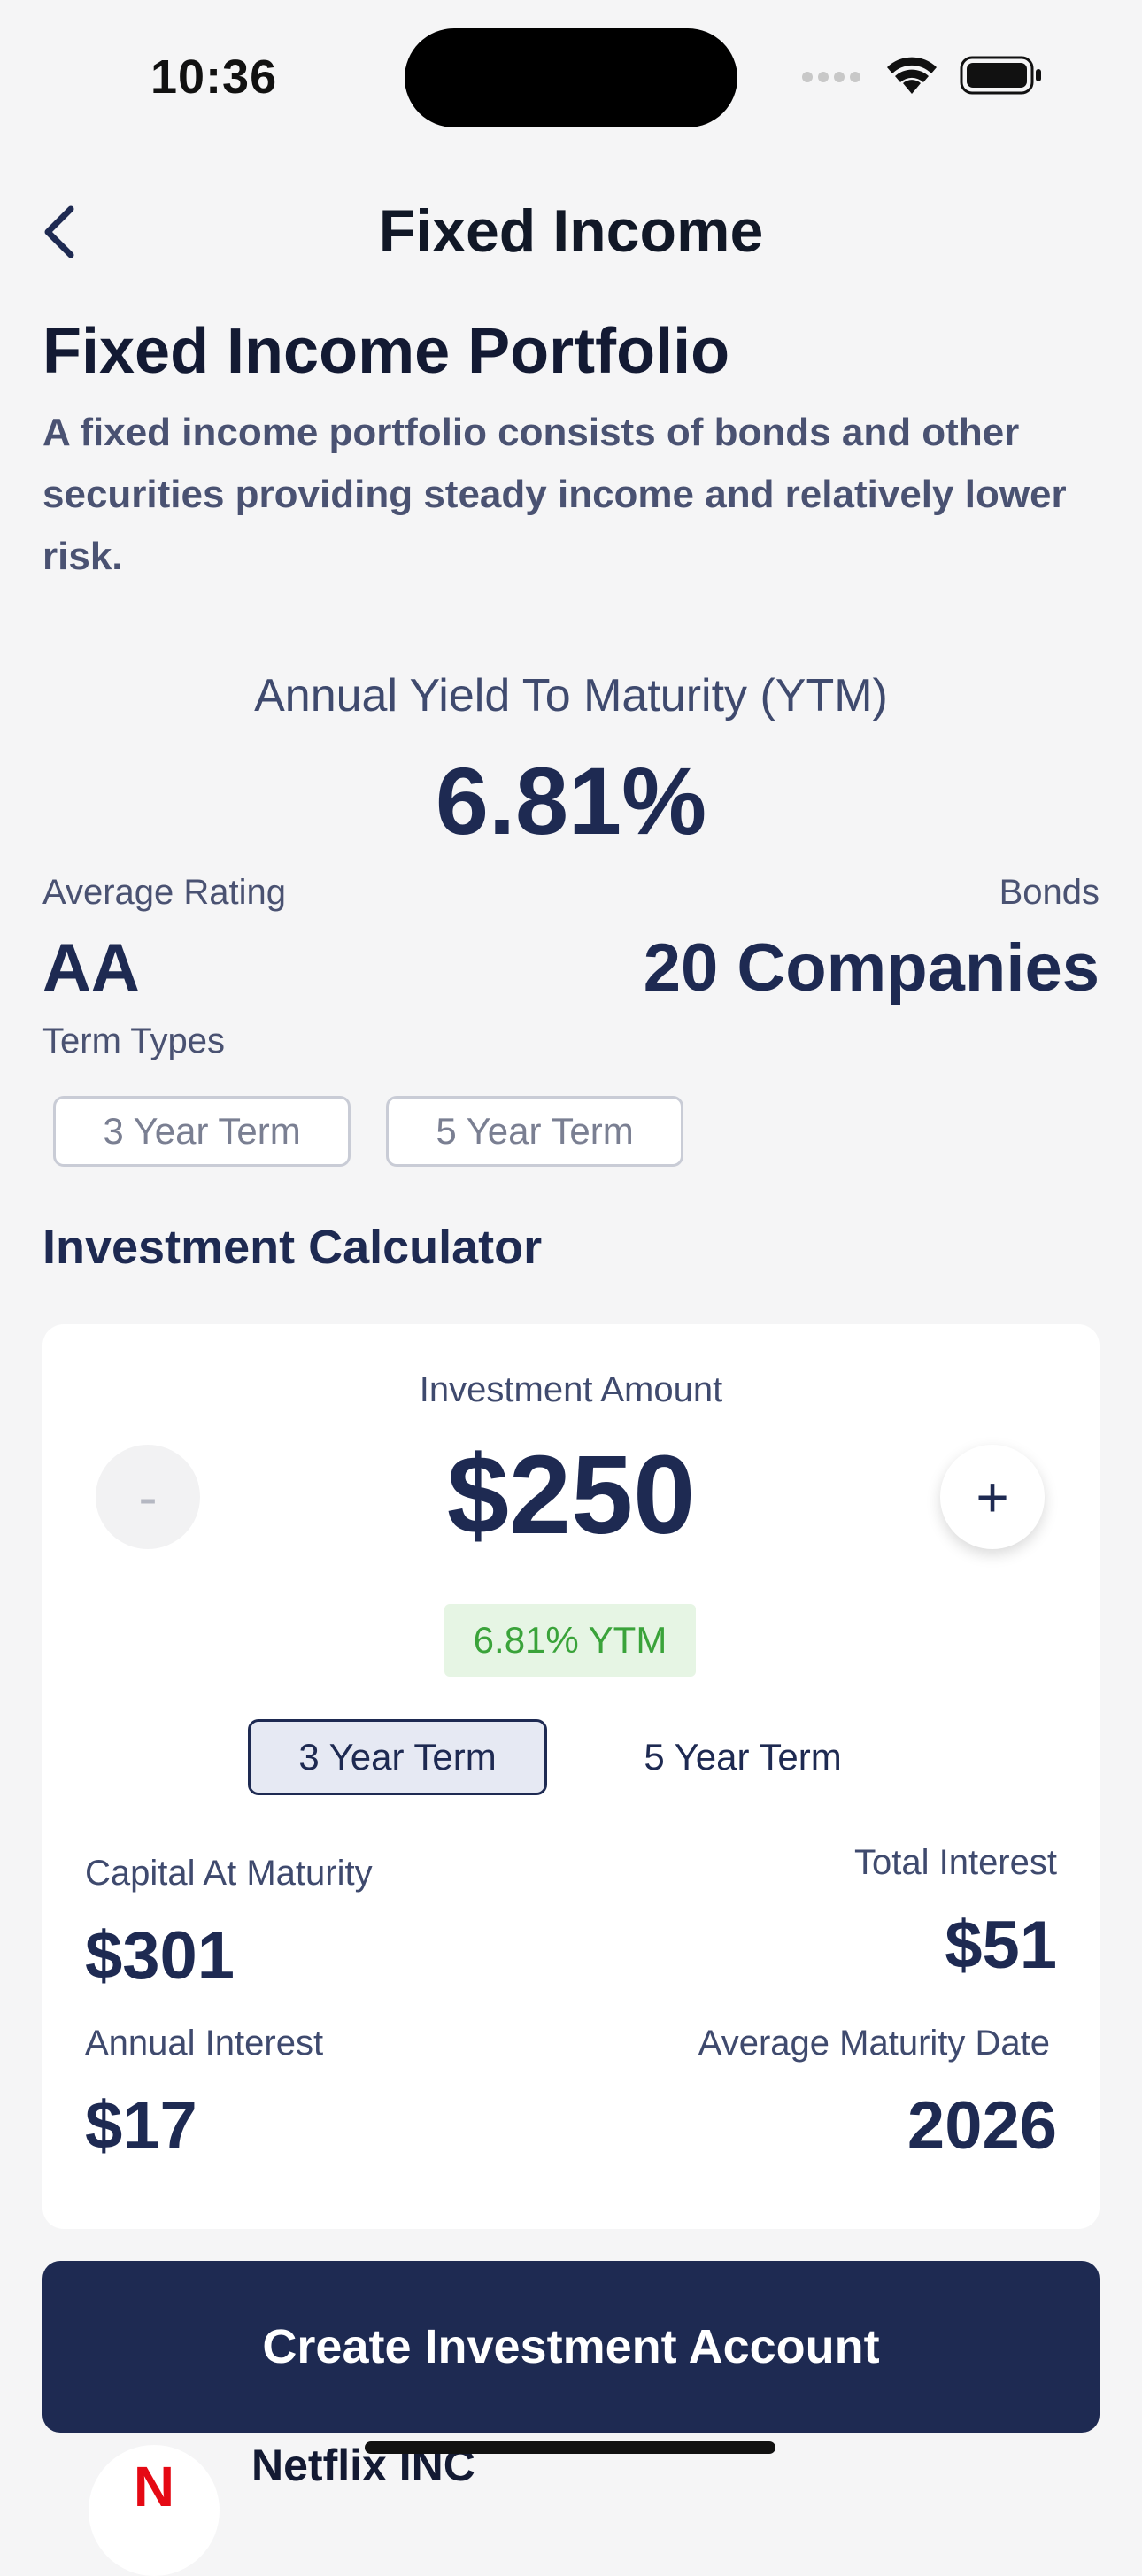 Image resolution: width=1142 pixels, height=2576 pixels. Describe the element at coordinates (571, 695) in the screenshot. I see `ytm-label: Annual Yield To Maturity (YTM)` at that location.